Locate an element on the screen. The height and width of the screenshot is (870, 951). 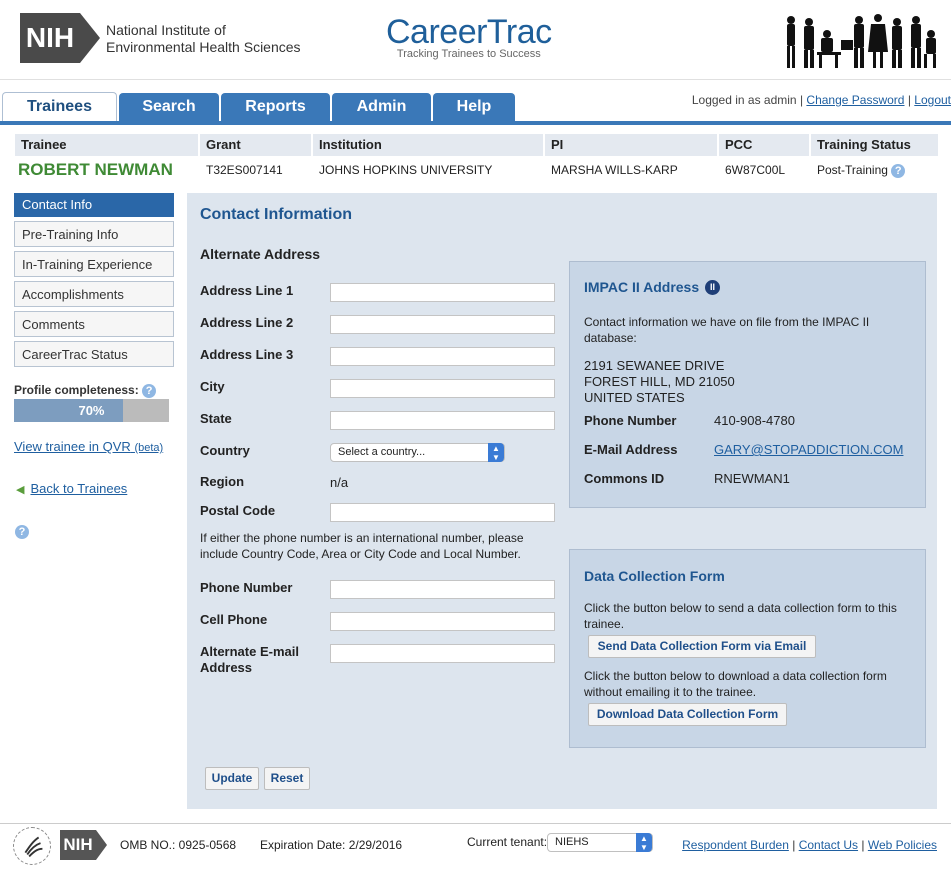
country-label: Country is located at coordinates (225, 450).